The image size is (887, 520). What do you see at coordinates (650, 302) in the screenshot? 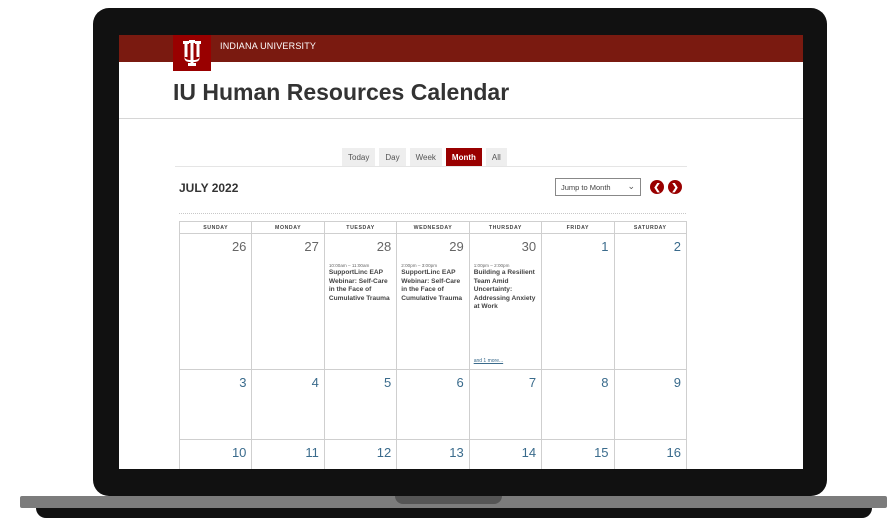
I see `calendar-day-cell: 2` at bounding box center [650, 302].